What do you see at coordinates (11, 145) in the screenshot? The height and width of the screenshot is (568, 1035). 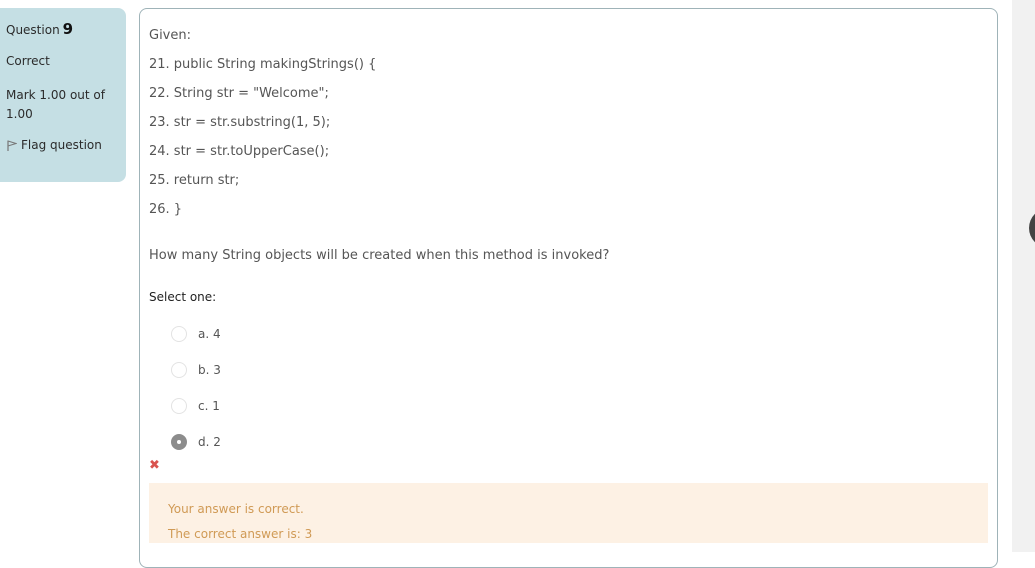 I see `flag-icon` at bounding box center [11, 145].